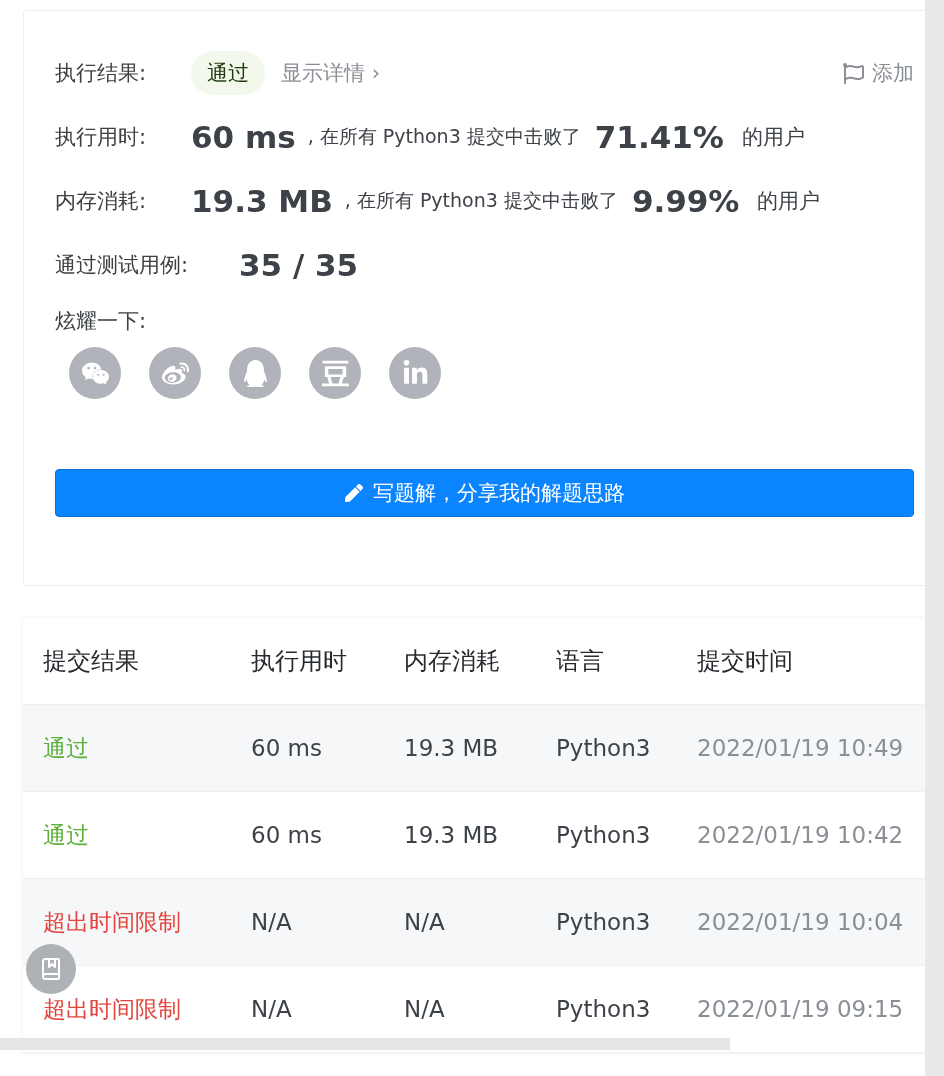 The height and width of the screenshot is (1076, 944). What do you see at coordinates (659, 137) in the screenshot?
I see `stat-percent: 71.41%` at bounding box center [659, 137].